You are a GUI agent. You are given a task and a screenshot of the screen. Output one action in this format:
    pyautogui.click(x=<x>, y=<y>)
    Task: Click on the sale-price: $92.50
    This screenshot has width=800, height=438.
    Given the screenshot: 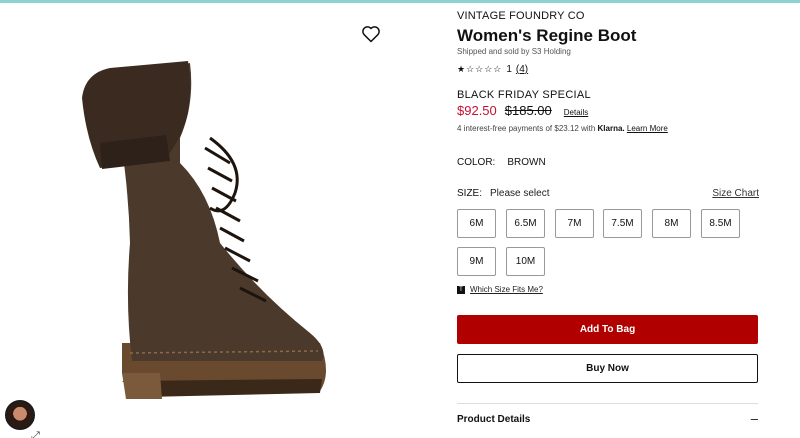 What is the action you would take?
    pyautogui.click(x=477, y=110)
    